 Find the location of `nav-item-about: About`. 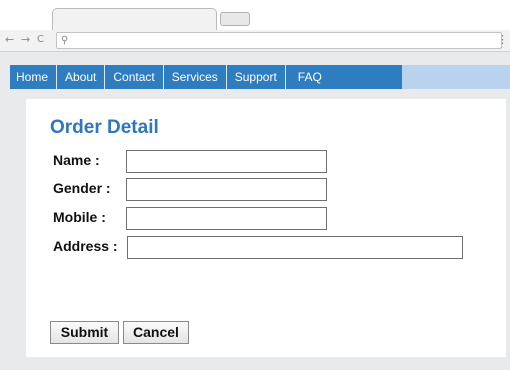

nav-item-about: About is located at coordinates (81, 77).